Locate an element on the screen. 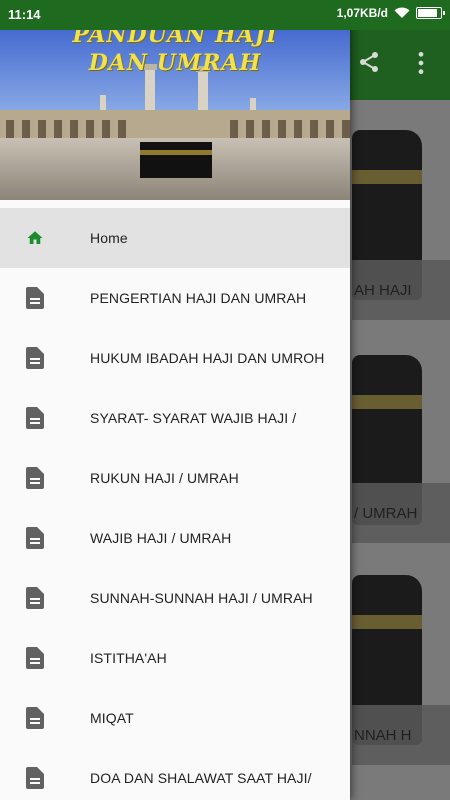 Image resolution: width=450 pixels, height=800 pixels. list-item: NNAH H is located at coordinates (401, 665).